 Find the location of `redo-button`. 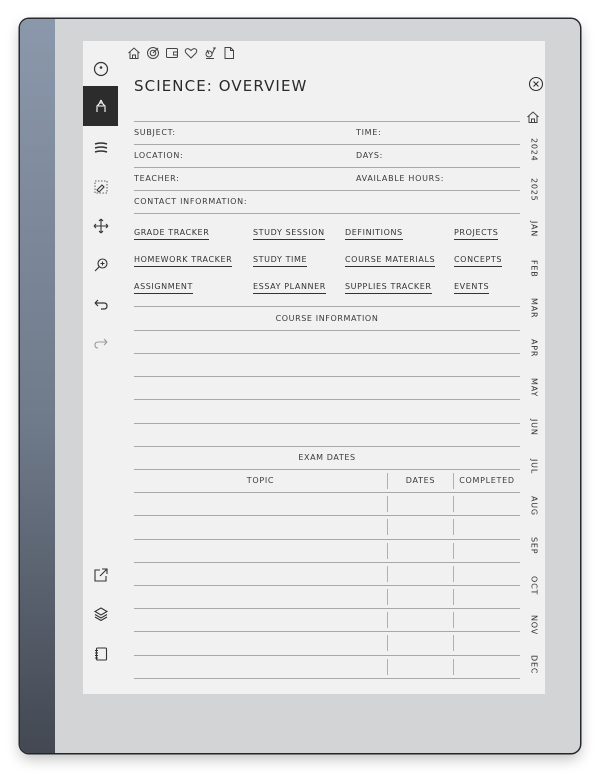

redo-button is located at coordinates (100, 344).